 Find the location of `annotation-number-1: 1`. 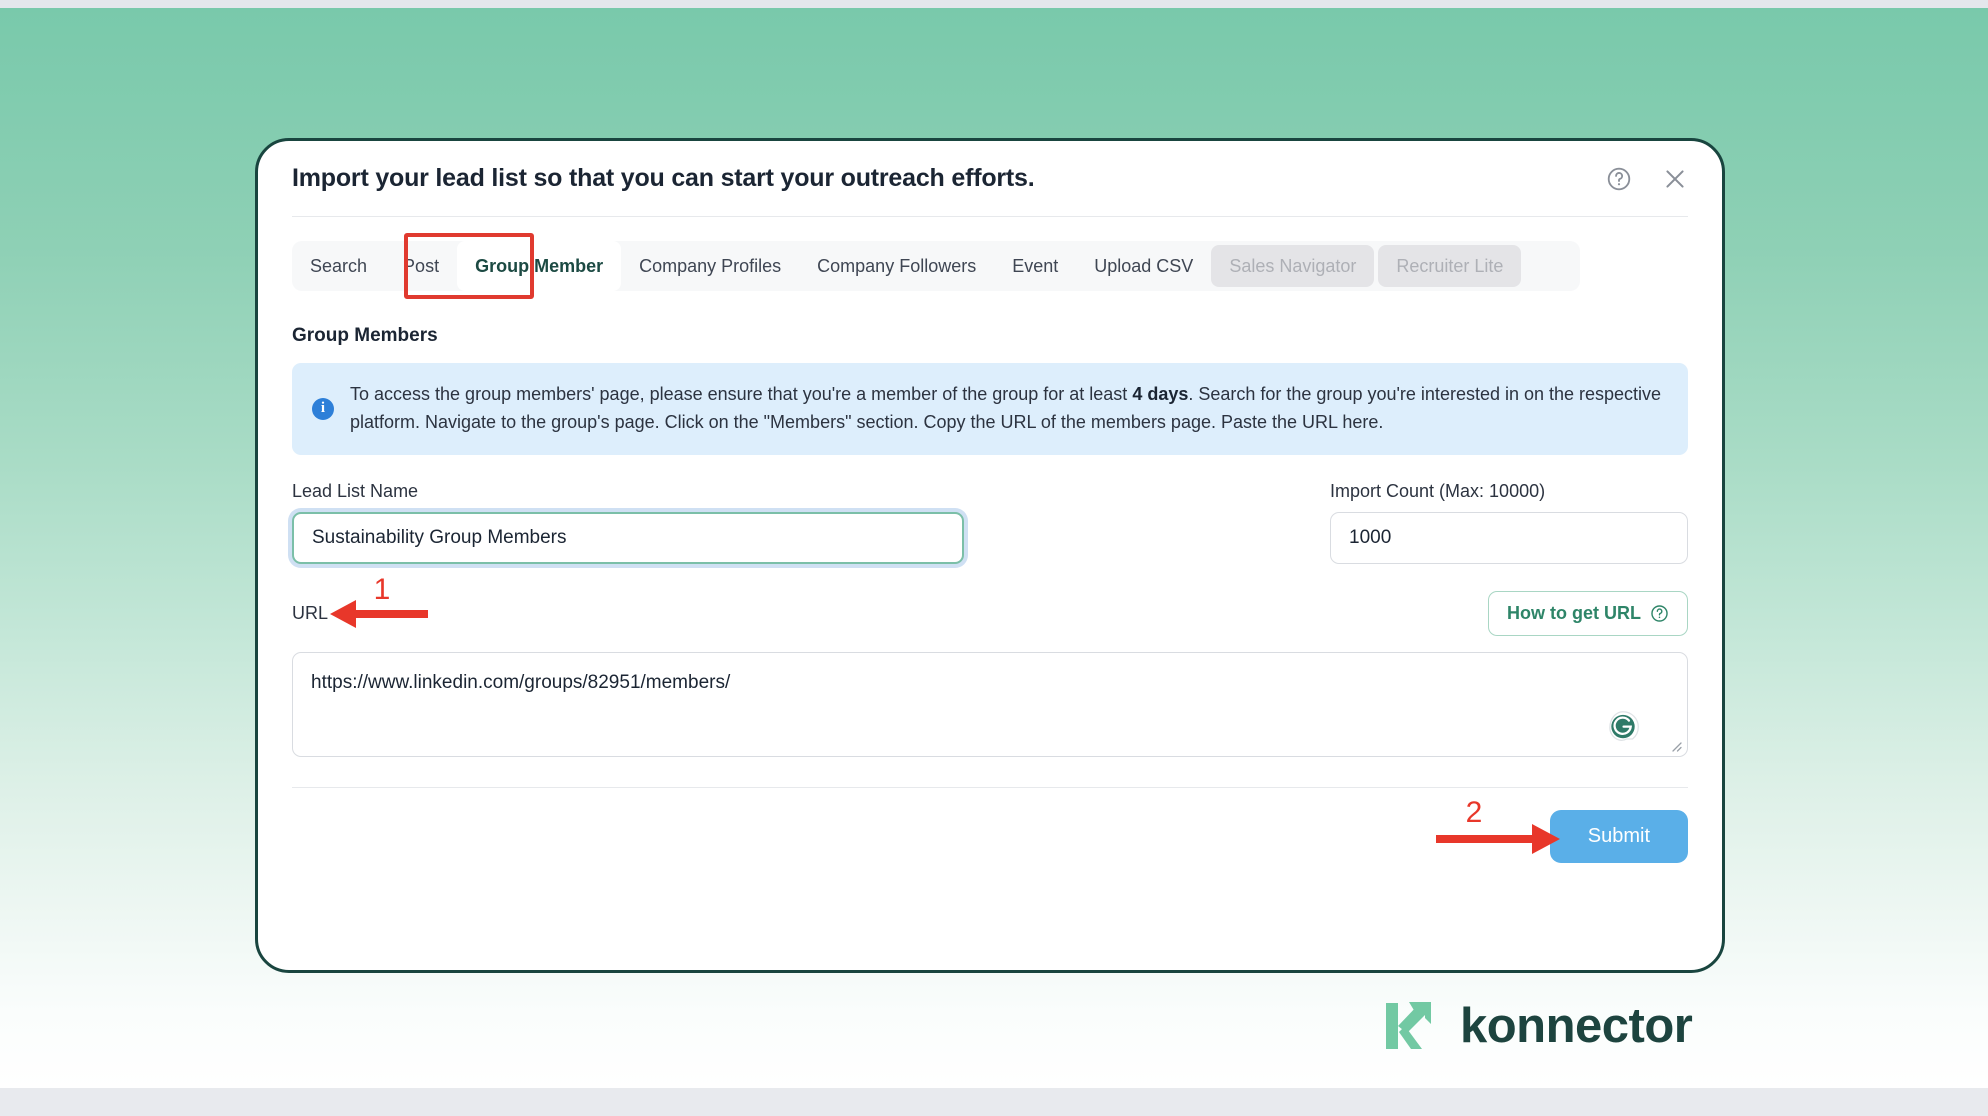

annotation-number-1: 1 is located at coordinates (382, 590).